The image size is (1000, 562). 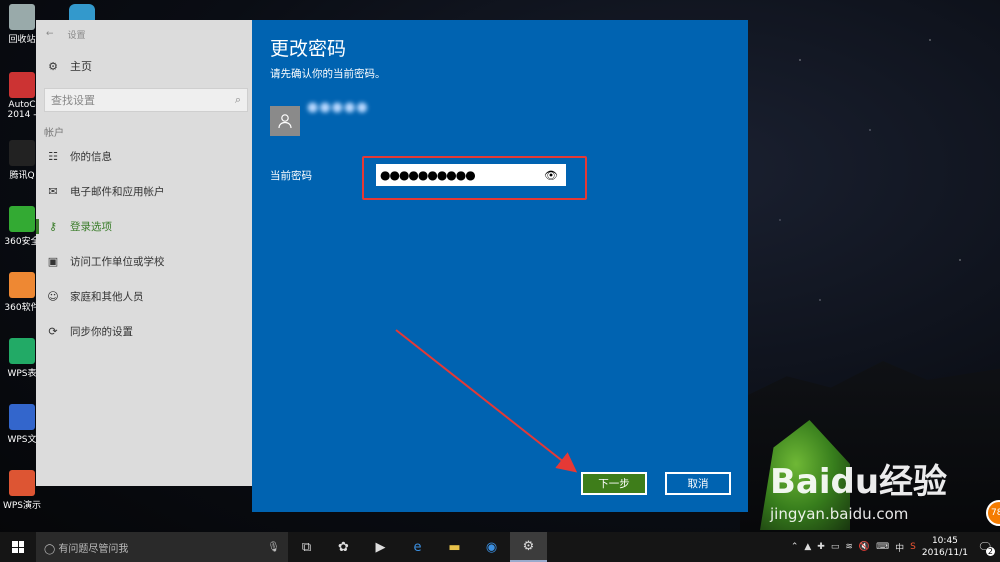 I want to click on settings-search-input: 查找设置 ⌕, so click(x=146, y=100).